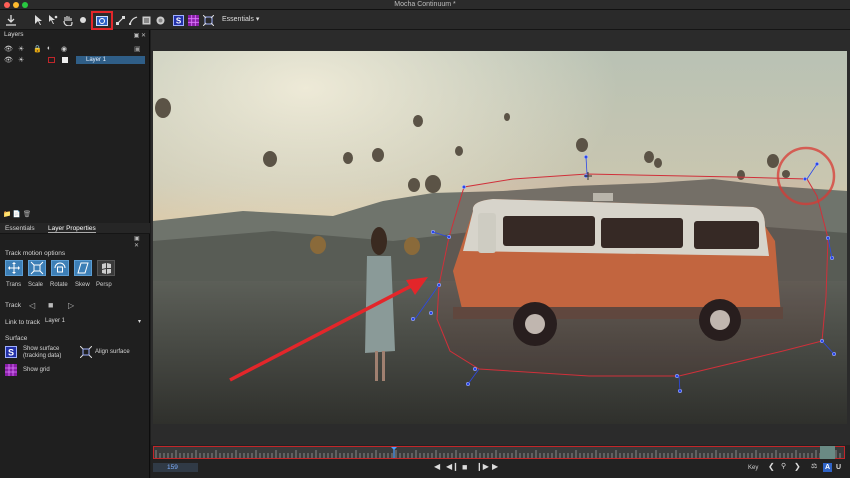 Image resolution: width=850 pixels, height=478 pixels. I want to click on link-to-track-select: Layer 1 ▾, so click(94, 322).